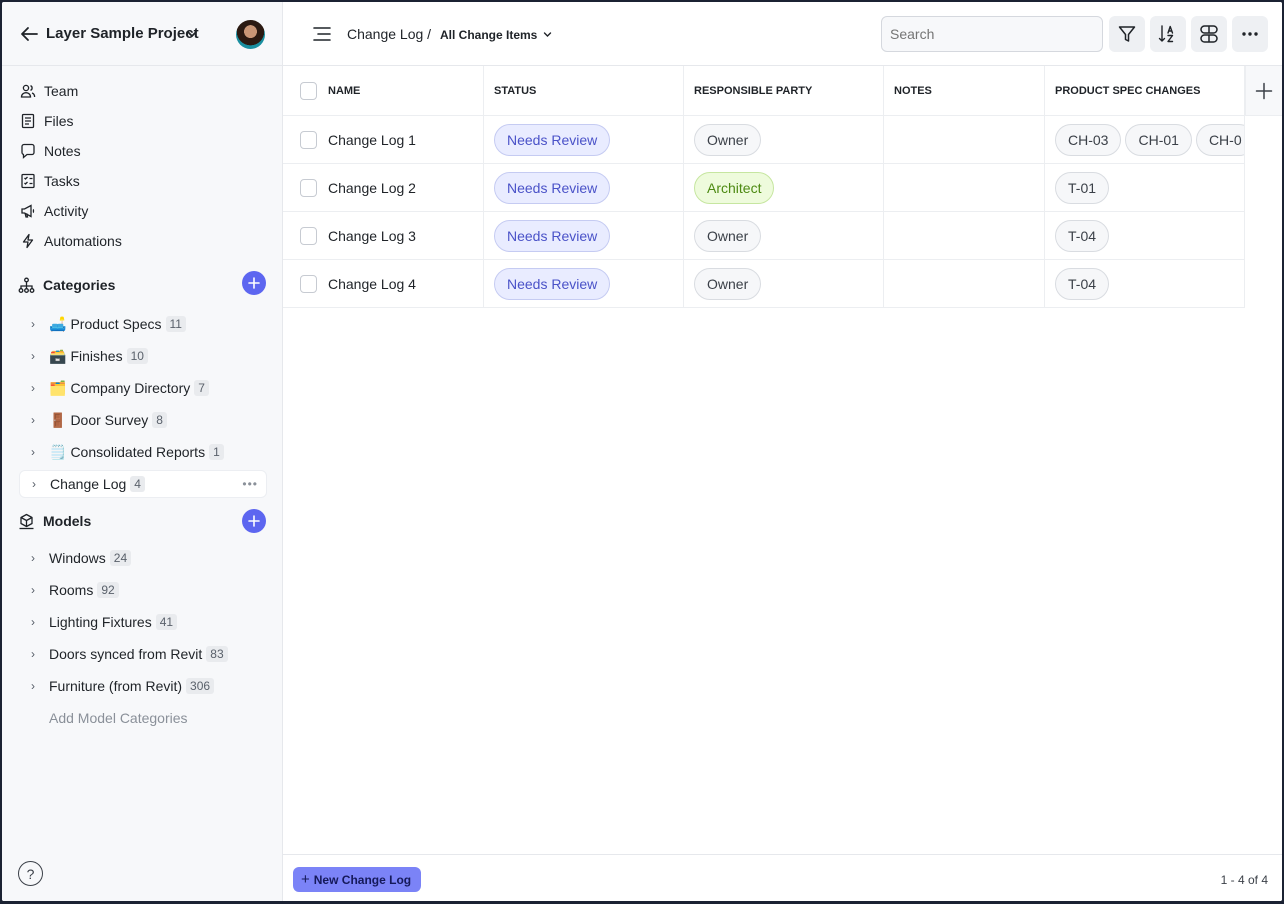  Describe the element at coordinates (143, 484) in the screenshot. I see `category-item-change-log: › Change Log 4 •••` at that location.